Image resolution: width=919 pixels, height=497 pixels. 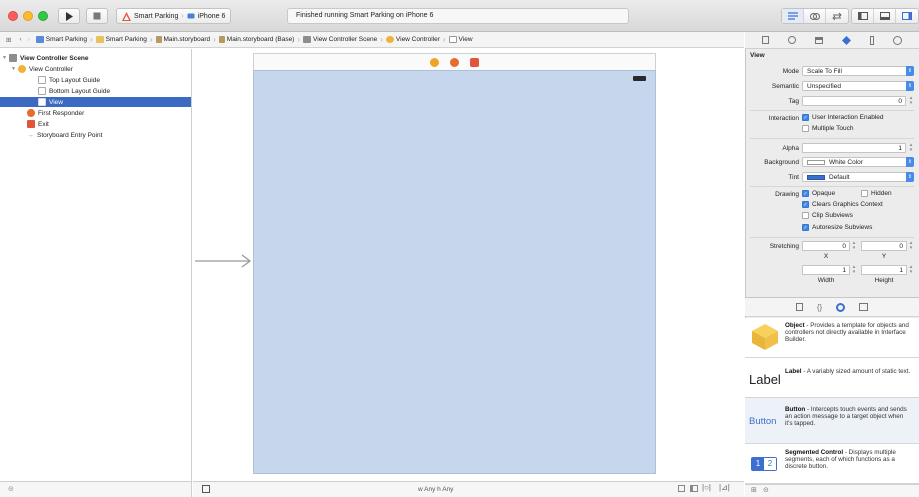 I want to click on forward-arrow-icon: ›, so click(x=29, y=39).